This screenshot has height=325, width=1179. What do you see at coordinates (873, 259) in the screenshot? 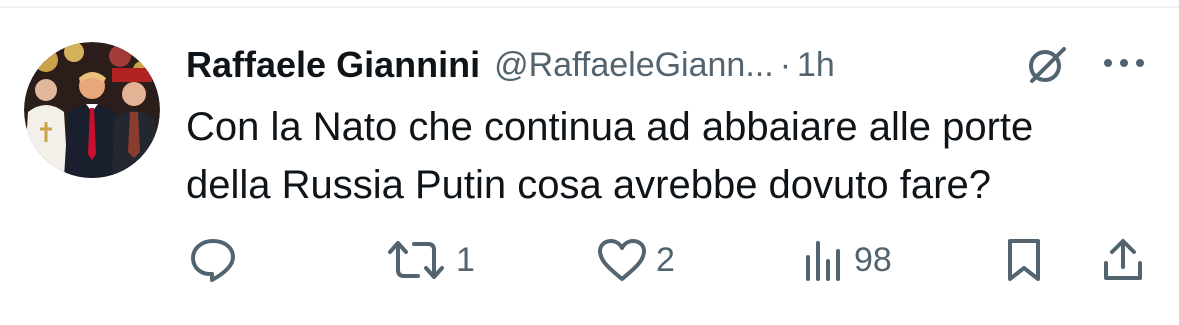
I see `views-count: 98` at bounding box center [873, 259].